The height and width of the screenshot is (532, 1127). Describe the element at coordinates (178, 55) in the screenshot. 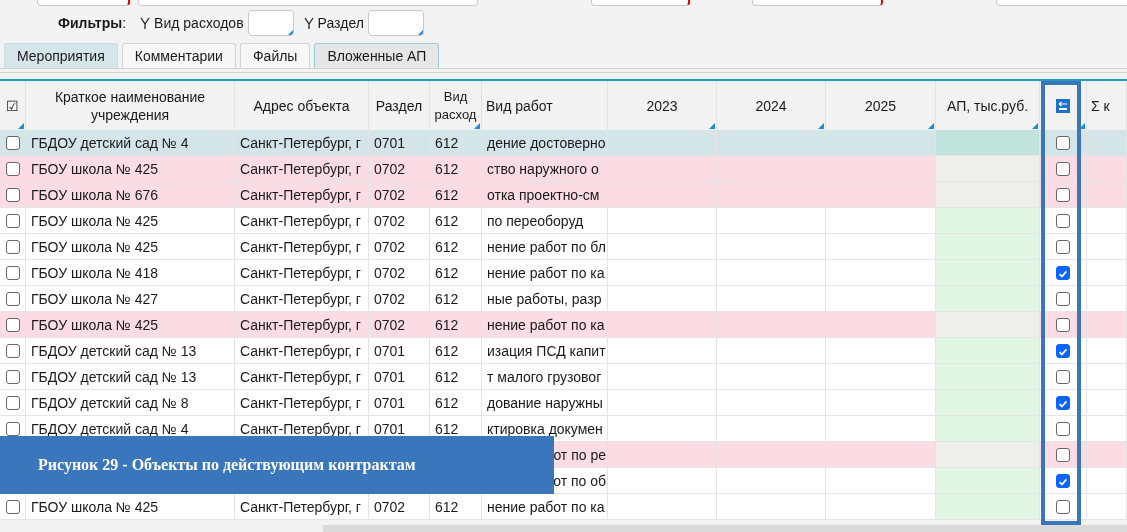

I see `tab: Комментарии` at that location.